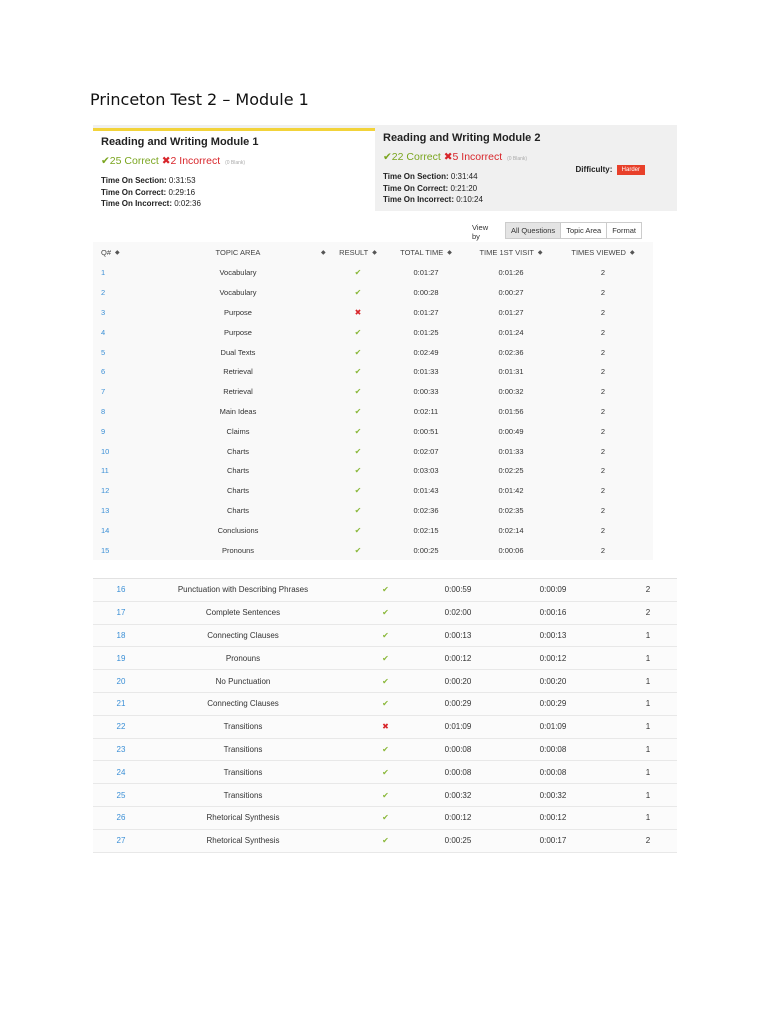  I want to click on col-result-header: RESULT ◆, so click(358, 252).